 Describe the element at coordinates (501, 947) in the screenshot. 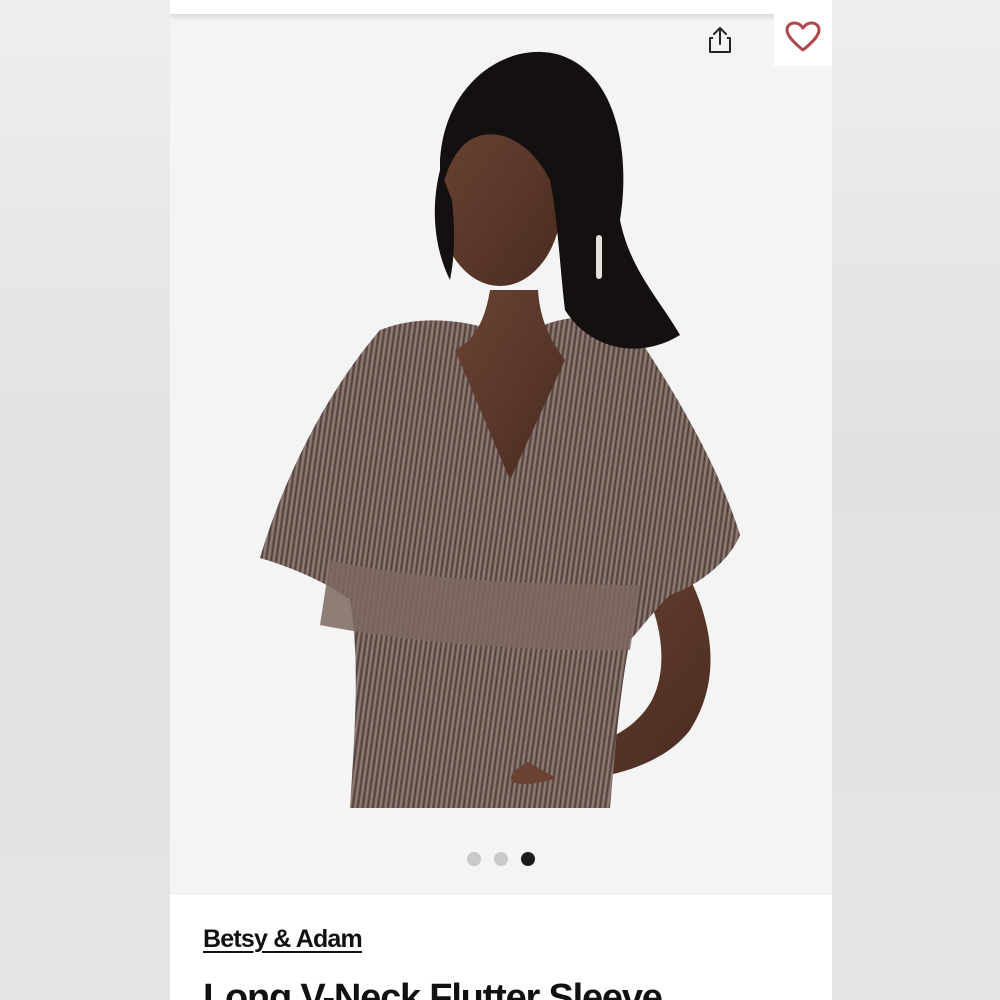

I see `product-info: Betsy & Adam Long V-Neck Flutter Sleeve` at that location.